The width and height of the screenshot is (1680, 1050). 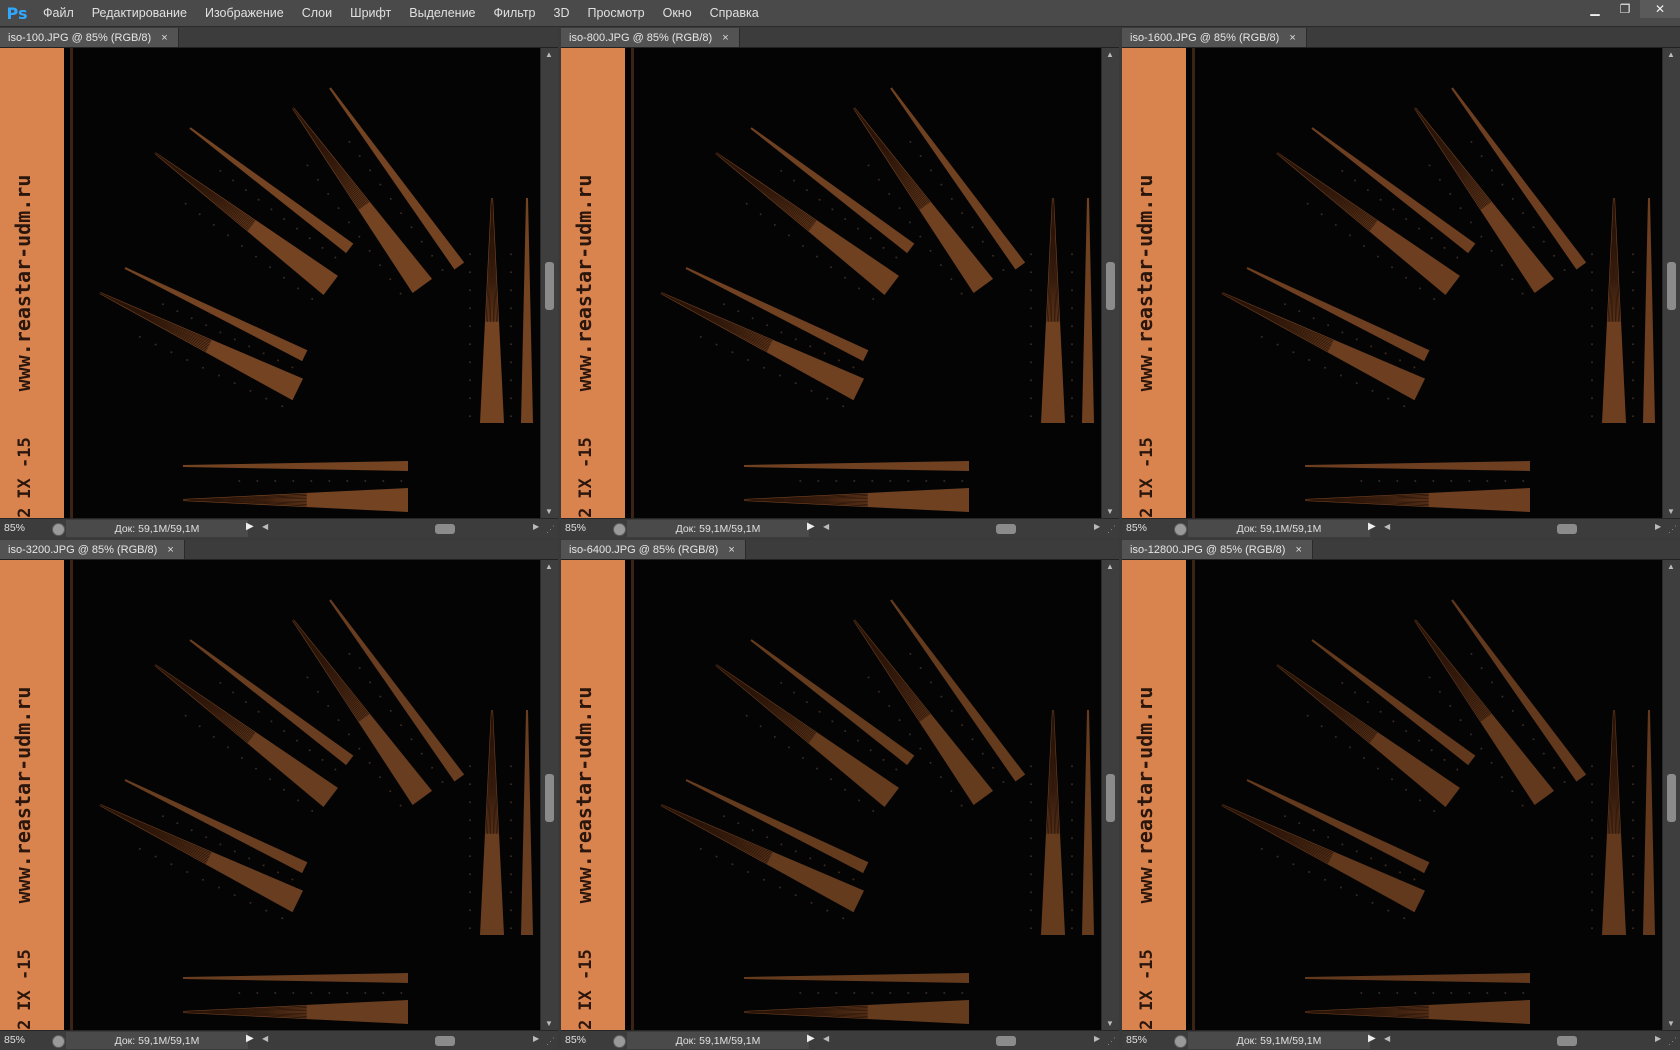 I want to click on document-tab: iso-1600.JPG @ 85% (RGB/8) ×, so click(x=1214, y=37).